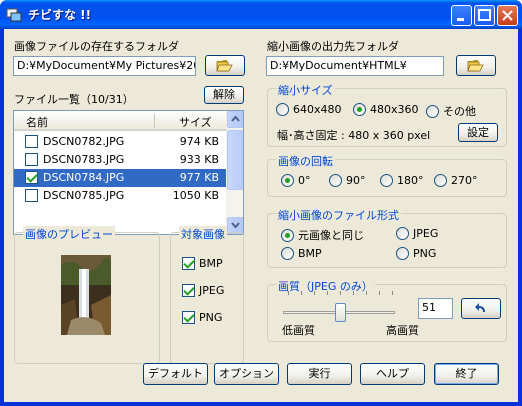  Describe the element at coordinates (322, 235) in the screenshot. I see `format-same-radio: 元画像と同じ` at that location.